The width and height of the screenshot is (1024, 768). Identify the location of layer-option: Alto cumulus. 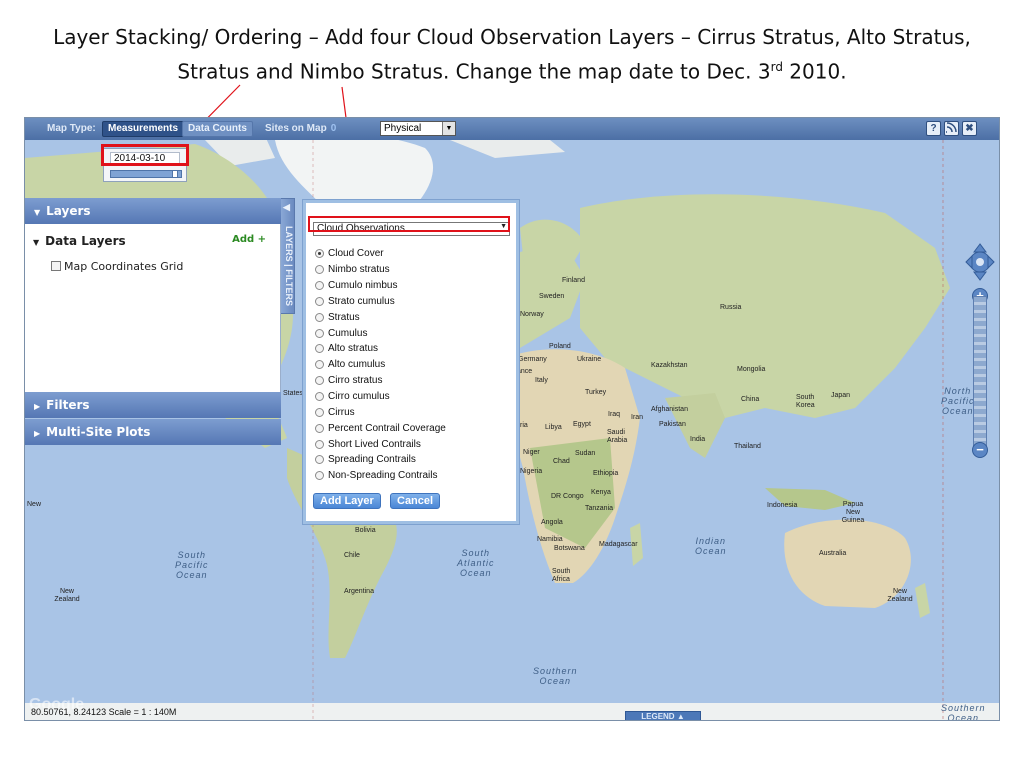
(380, 365).